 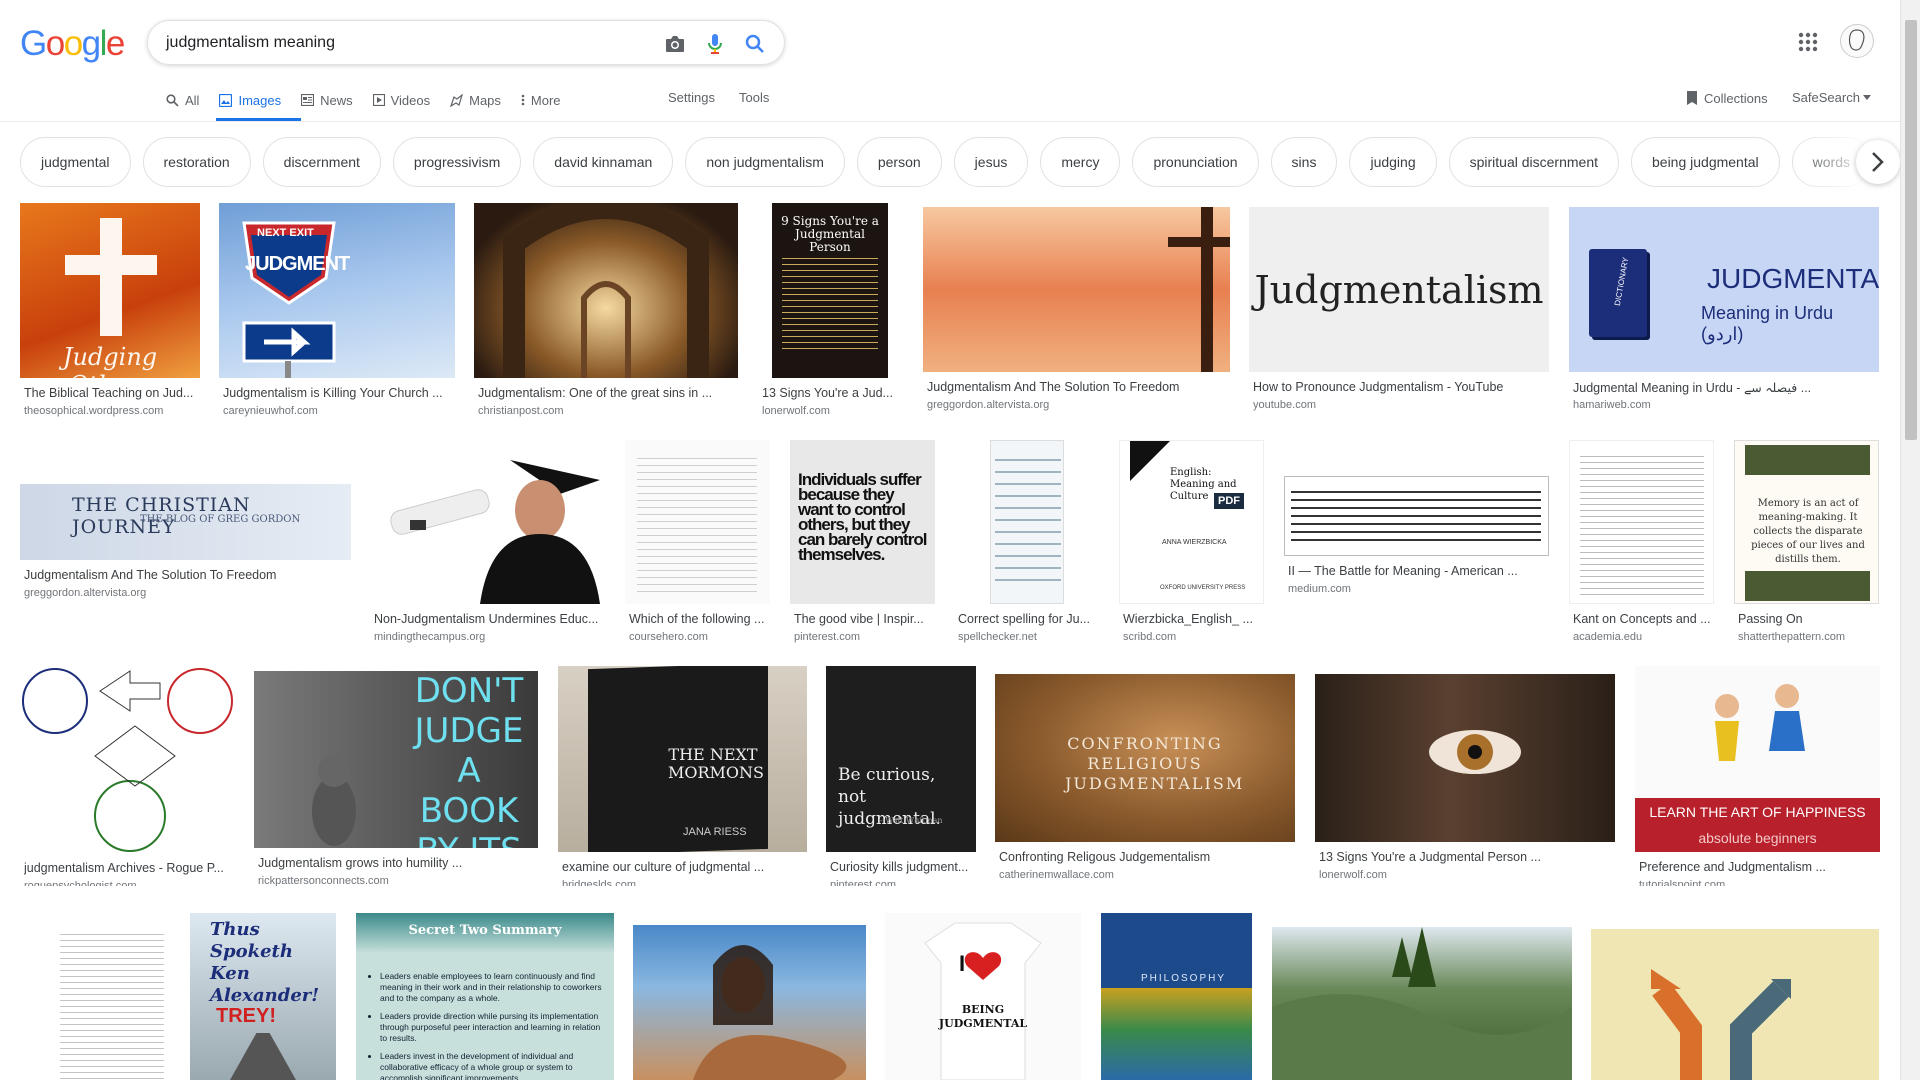 I want to click on google-logo: Google, so click(x=72, y=44).